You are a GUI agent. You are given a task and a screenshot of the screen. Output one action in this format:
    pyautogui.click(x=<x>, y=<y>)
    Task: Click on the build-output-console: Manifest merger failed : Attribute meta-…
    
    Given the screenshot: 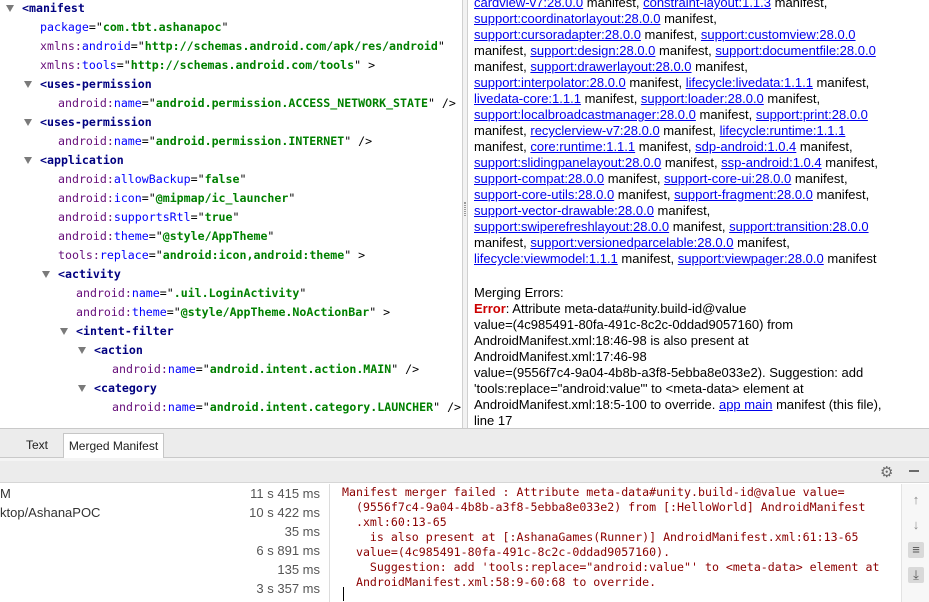 What is the action you would take?
    pyautogui.click(x=616, y=543)
    